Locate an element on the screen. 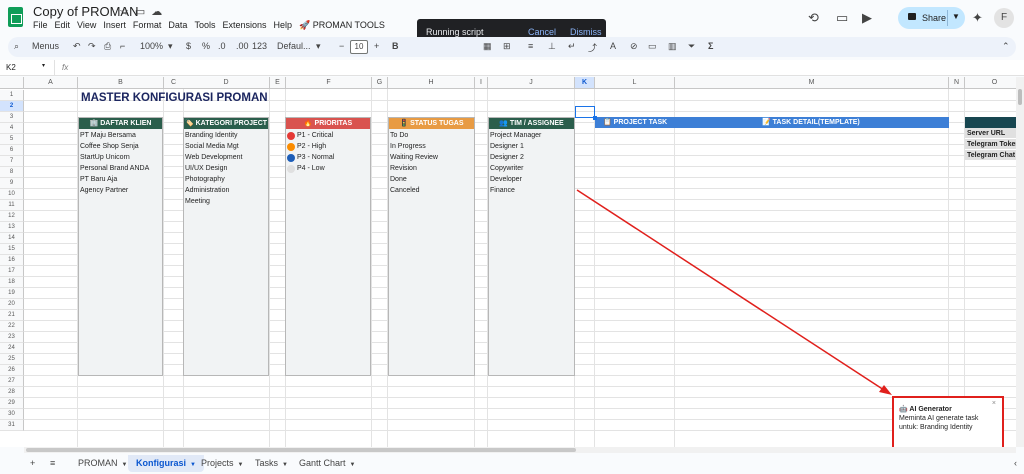 The width and height of the screenshot is (1024, 474). arrow-head is located at coordinates (885, 390).